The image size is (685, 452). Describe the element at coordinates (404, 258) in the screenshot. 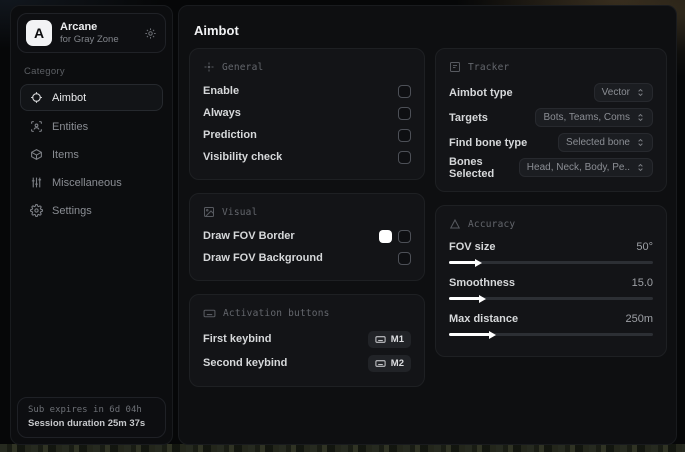

I see `fov-background-checkbox` at that location.